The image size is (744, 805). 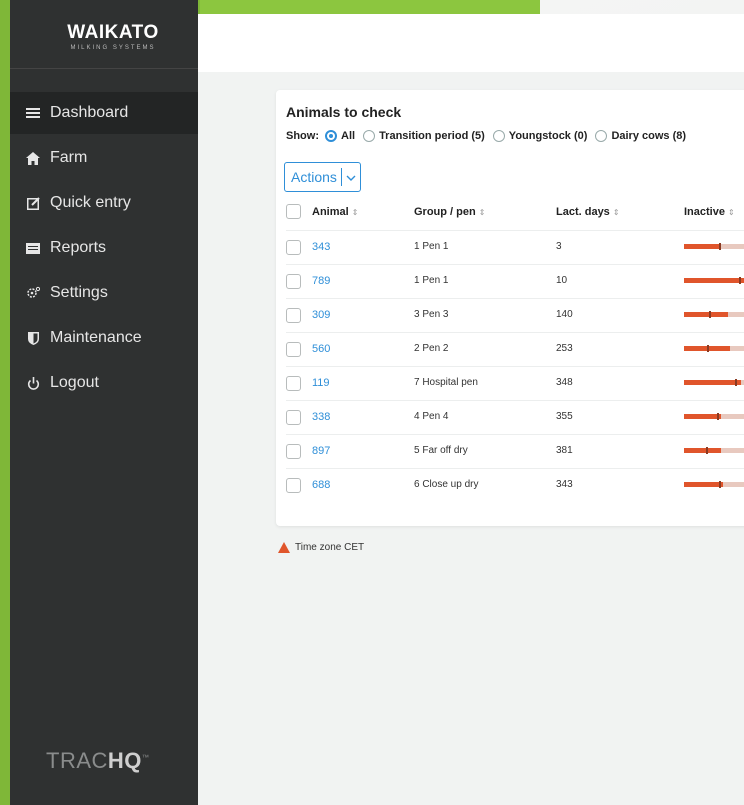 I want to click on logo-sub-text: MILKING SYSTEMS, so click(x=113, y=48).